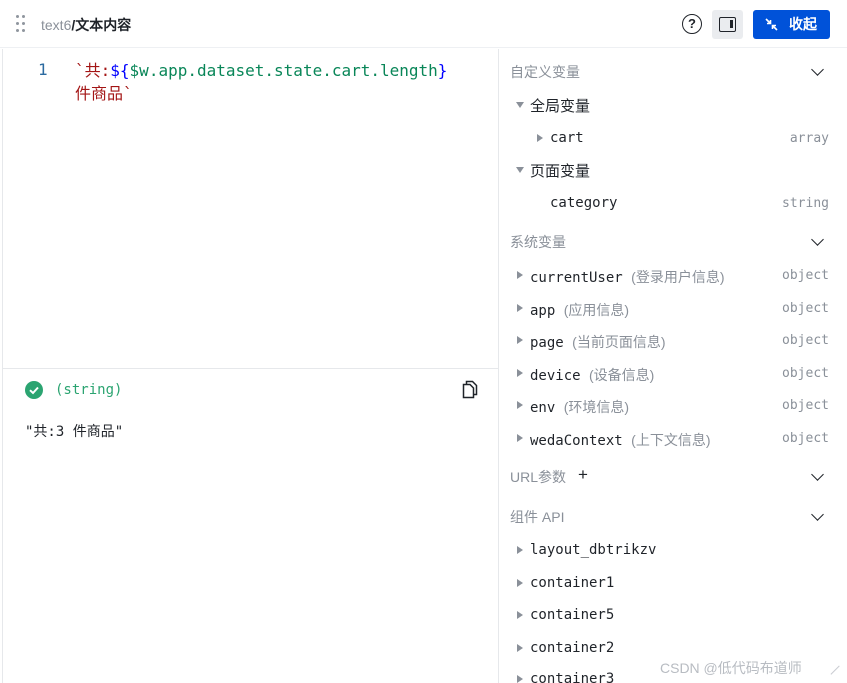  What do you see at coordinates (673, 309) in the screenshot?
I see `variable-item-app: app (应用信息) object` at bounding box center [673, 309].